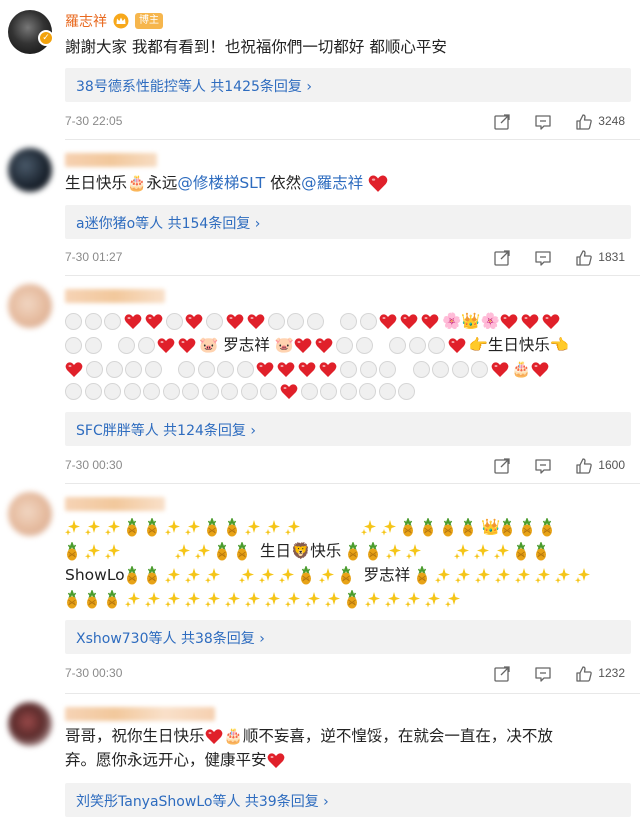 The width and height of the screenshot is (640, 827). What do you see at coordinates (350, 527) in the screenshot?
I see `emoji-line: 👑` at bounding box center [350, 527].